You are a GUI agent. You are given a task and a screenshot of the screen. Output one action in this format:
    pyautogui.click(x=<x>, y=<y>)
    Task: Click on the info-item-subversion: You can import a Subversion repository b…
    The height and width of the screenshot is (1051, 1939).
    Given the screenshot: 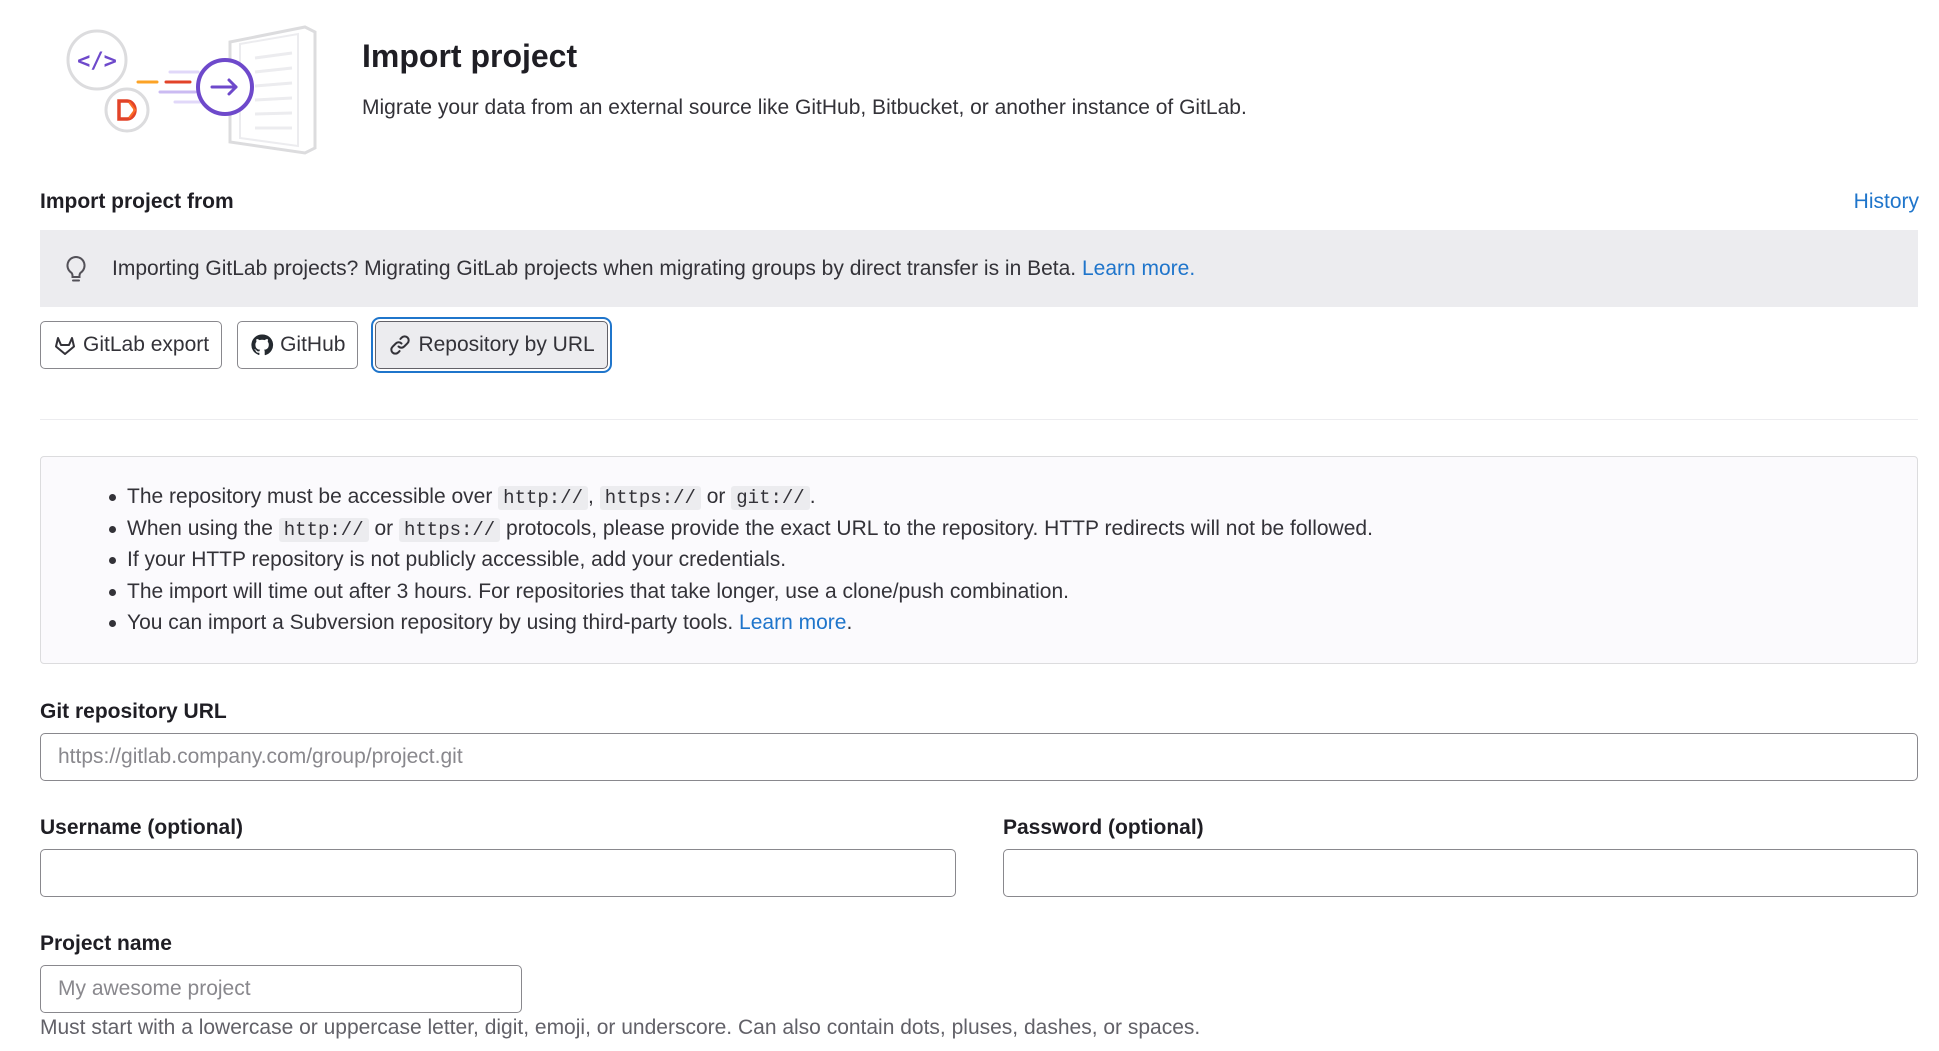 What is the action you would take?
    pyautogui.click(x=1013, y=623)
    